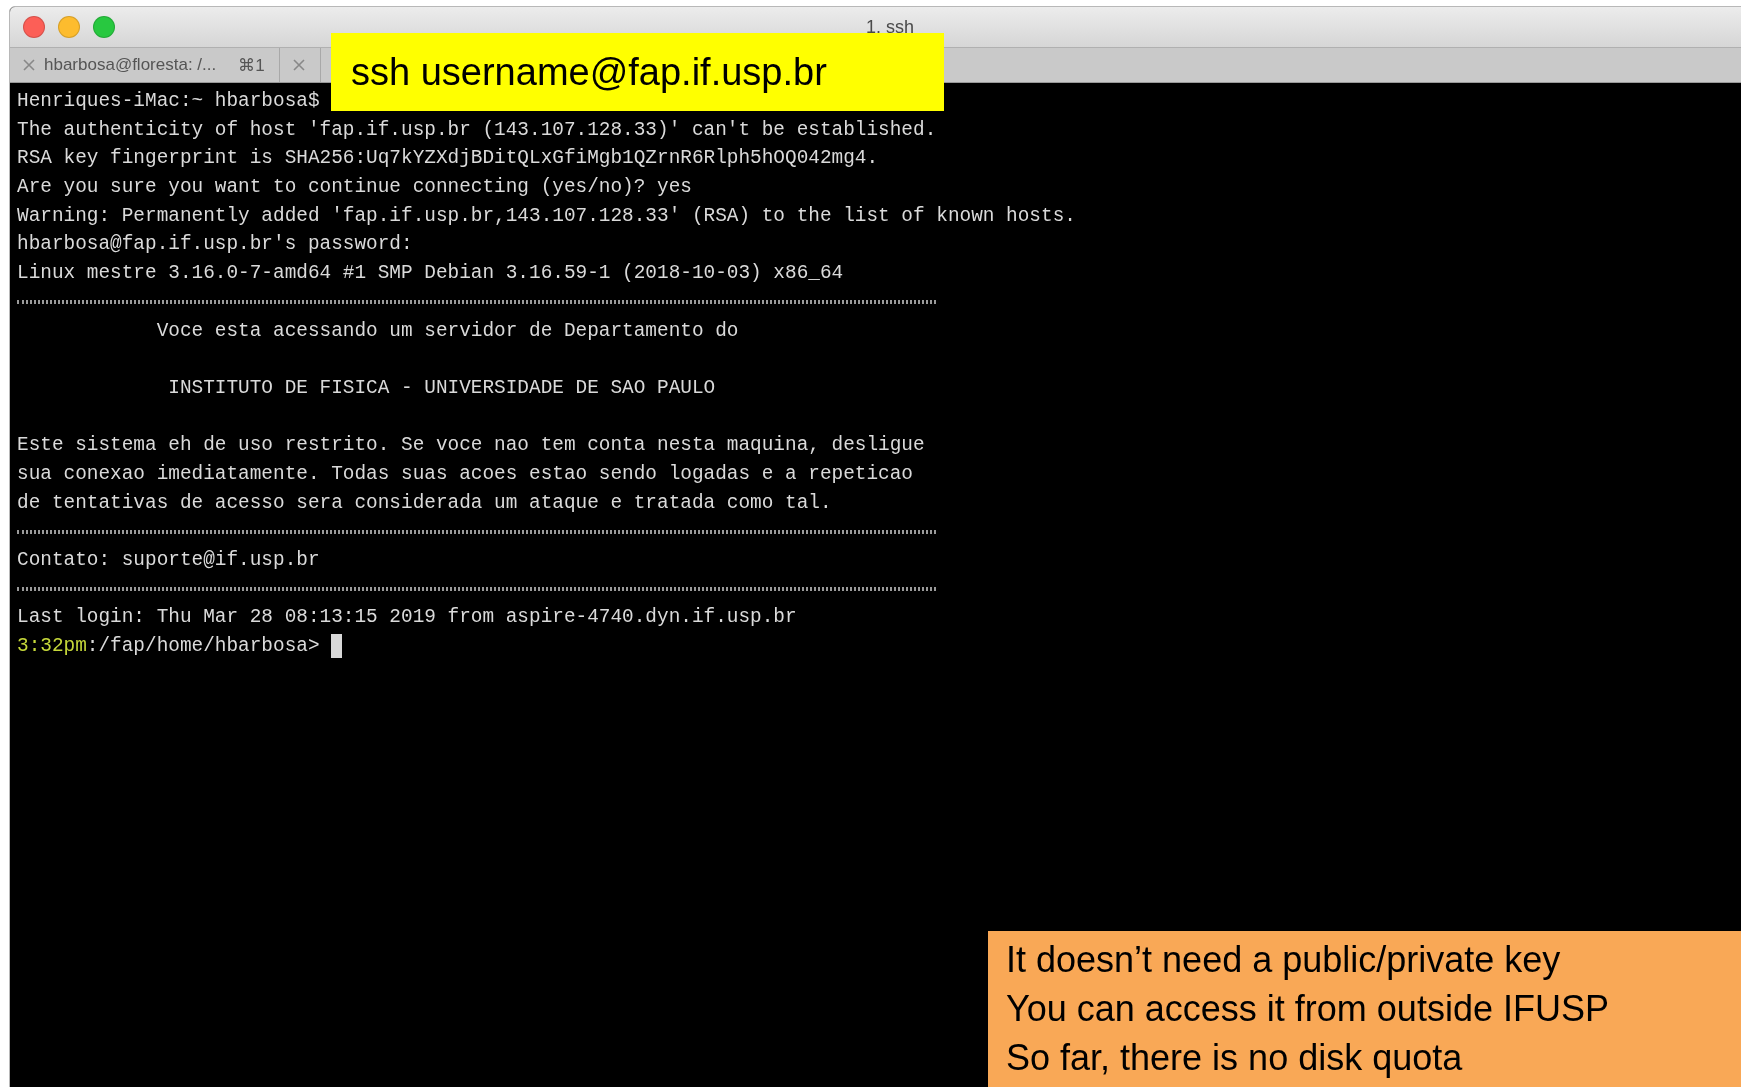 This screenshot has width=1741, height=1087. Describe the element at coordinates (1308, 1009) in the screenshot. I see `note-text: You can access it from outside IFUSP` at that location.